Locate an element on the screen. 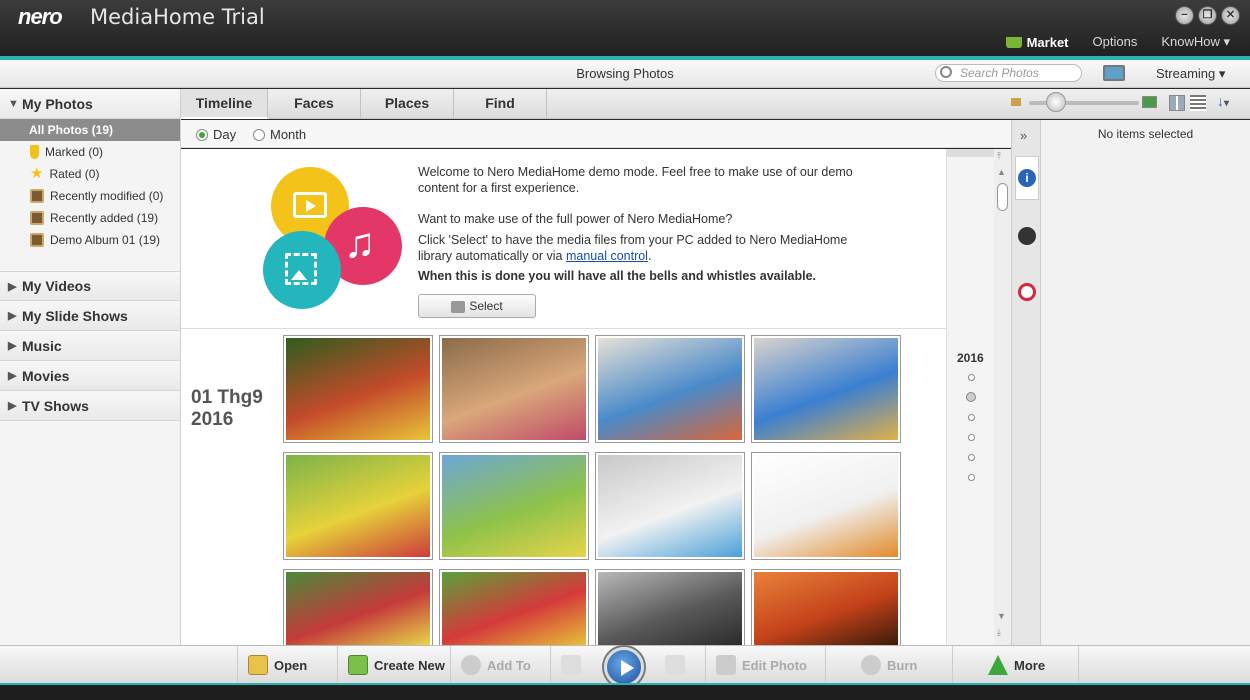  sidebar-section-tv-shows: ▶ TV Shows is located at coordinates (90, 406).